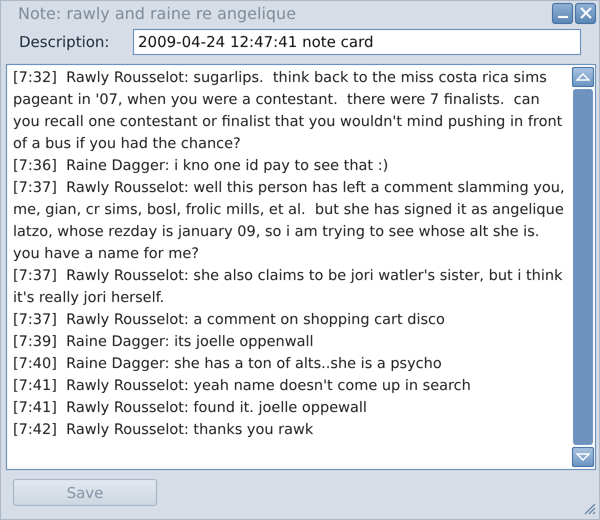  Describe the element at coordinates (357, 42) in the screenshot. I see `description-field: 2009-04-24 12:47:41 note card` at that location.